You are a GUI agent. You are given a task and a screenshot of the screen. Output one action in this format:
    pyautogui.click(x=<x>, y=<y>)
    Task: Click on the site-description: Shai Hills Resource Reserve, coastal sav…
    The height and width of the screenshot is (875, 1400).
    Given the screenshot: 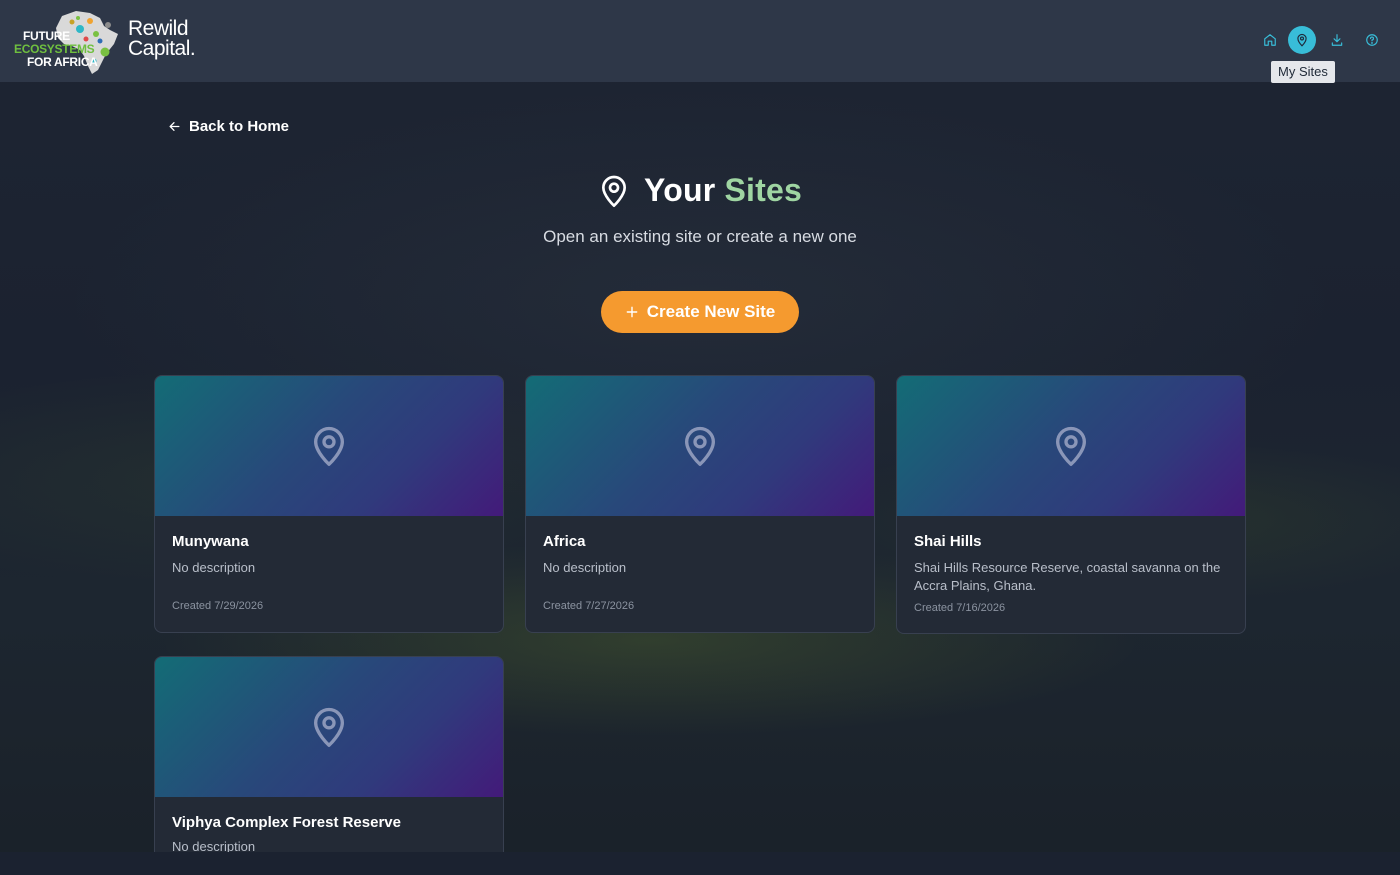 What is the action you would take?
    pyautogui.click(x=1067, y=576)
    